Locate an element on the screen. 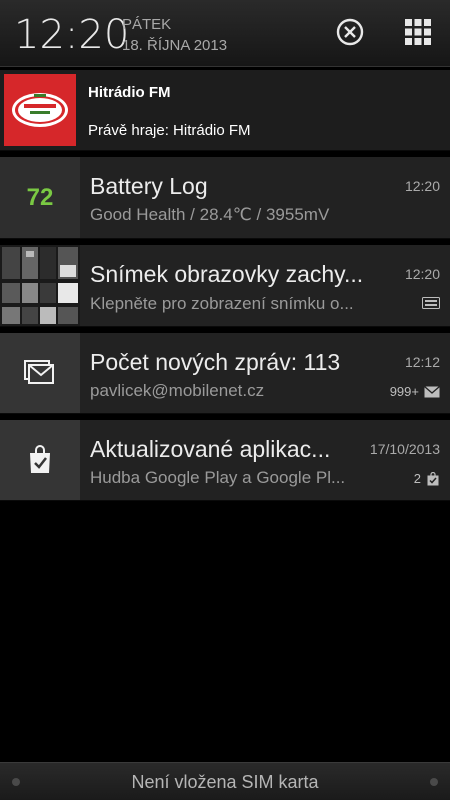 This screenshot has height=800, width=450. now-playing: Právě hraje: Hitrádio FM is located at coordinates (169, 130).